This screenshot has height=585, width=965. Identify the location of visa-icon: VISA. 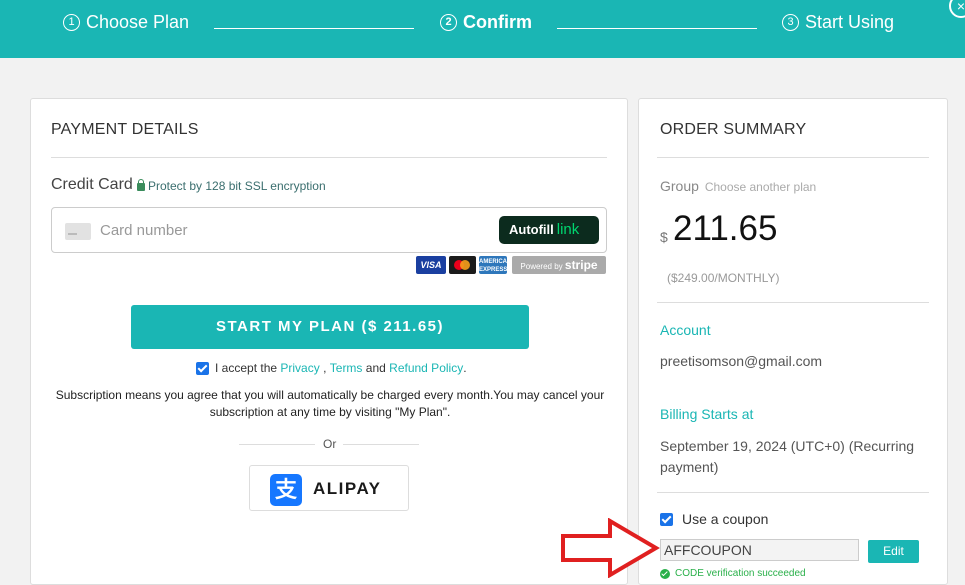
(431, 265).